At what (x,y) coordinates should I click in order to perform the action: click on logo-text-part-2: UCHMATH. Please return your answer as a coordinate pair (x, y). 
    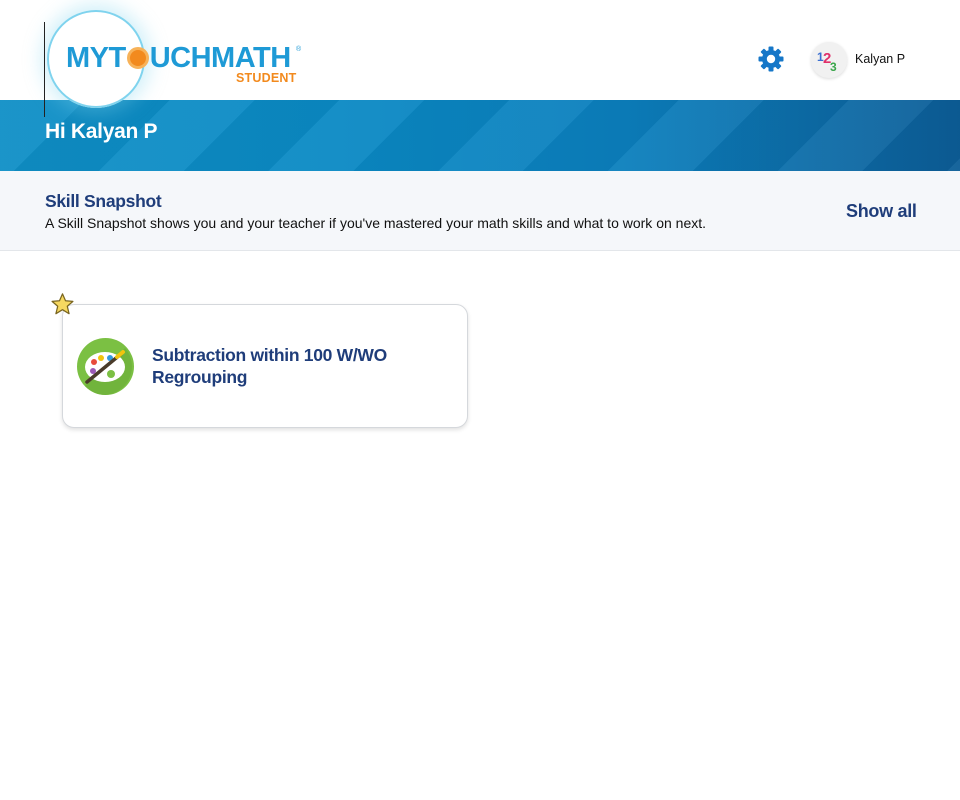
    Looking at the image, I should click on (220, 58).